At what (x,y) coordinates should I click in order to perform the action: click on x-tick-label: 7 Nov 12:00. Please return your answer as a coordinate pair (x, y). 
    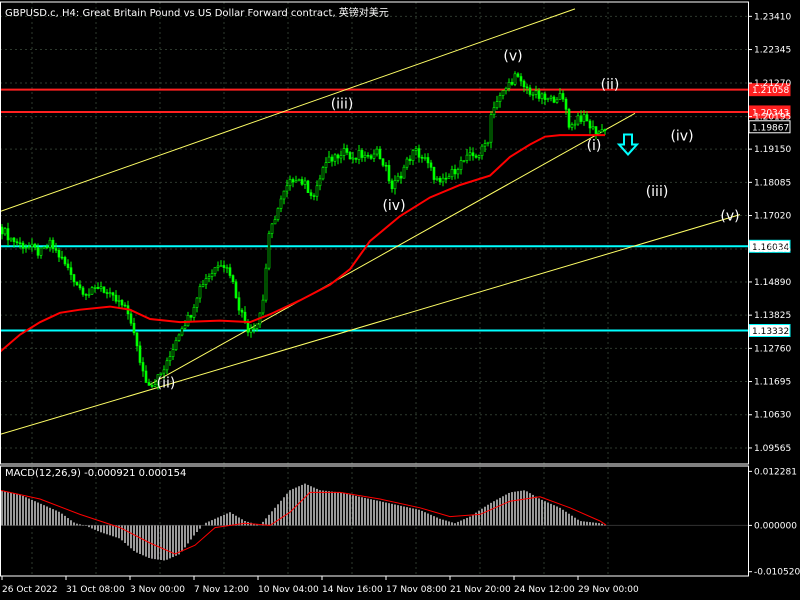
    Looking at the image, I should click on (221, 590).